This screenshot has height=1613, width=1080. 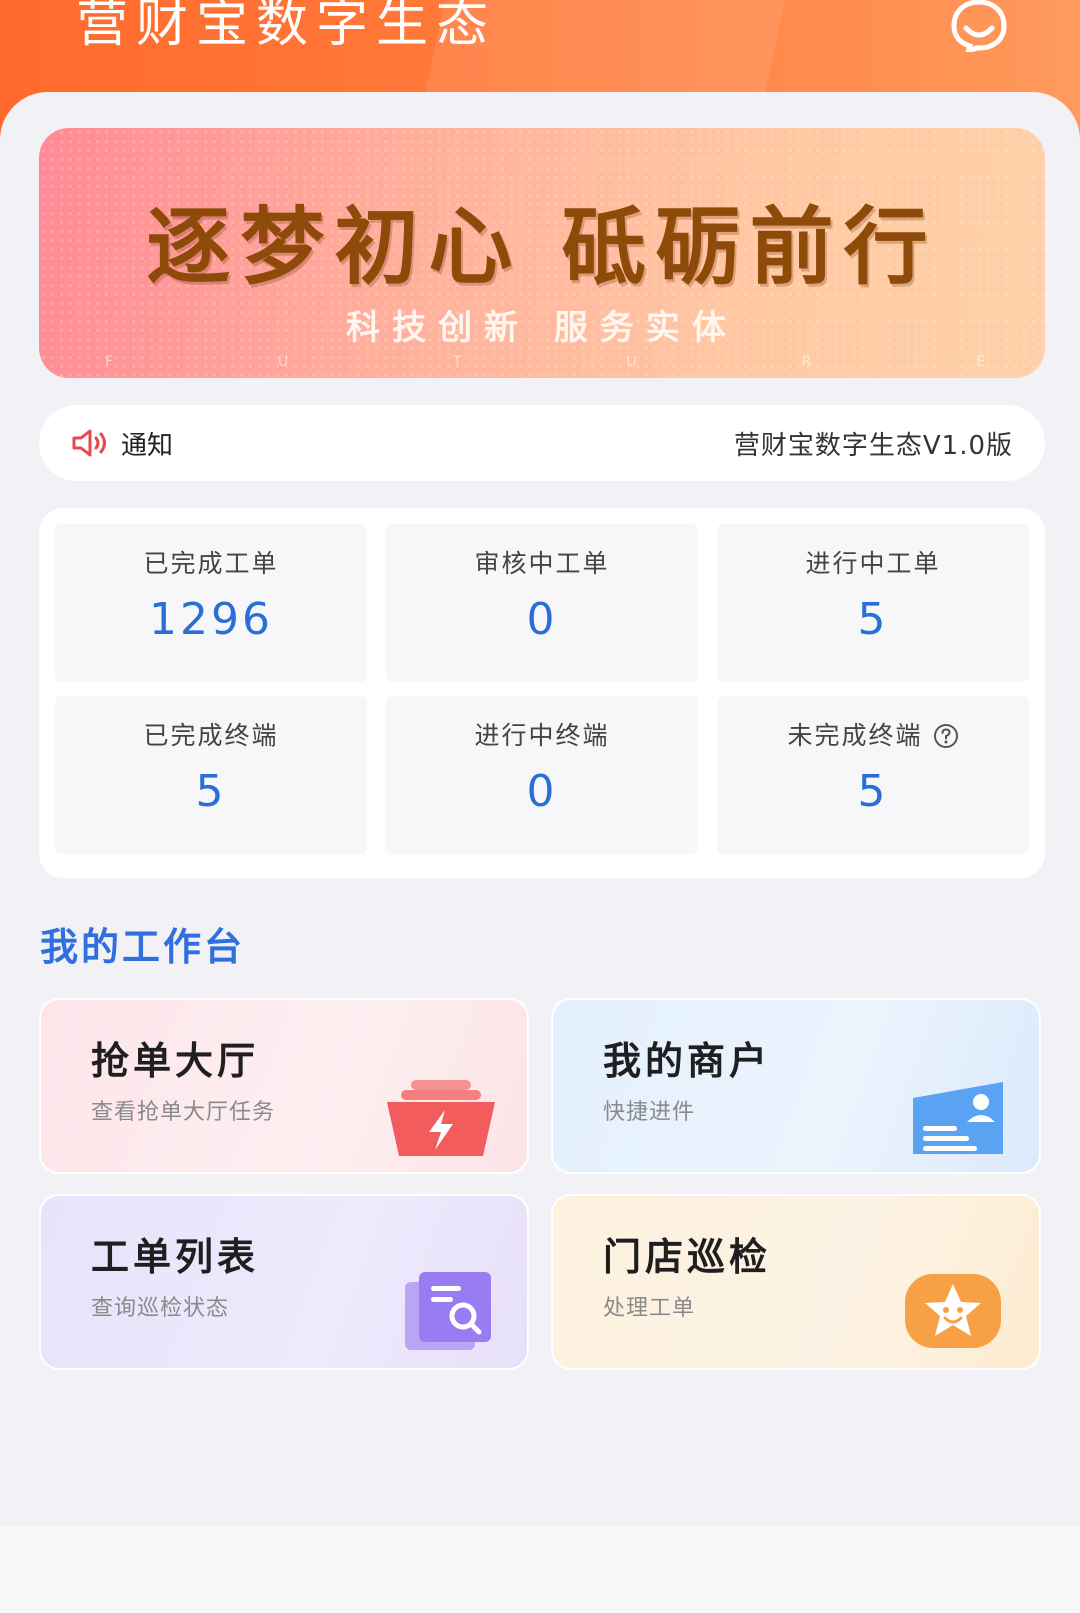 What do you see at coordinates (211, 563) in the screenshot?
I see `stat-label: 已完成工单` at bounding box center [211, 563].